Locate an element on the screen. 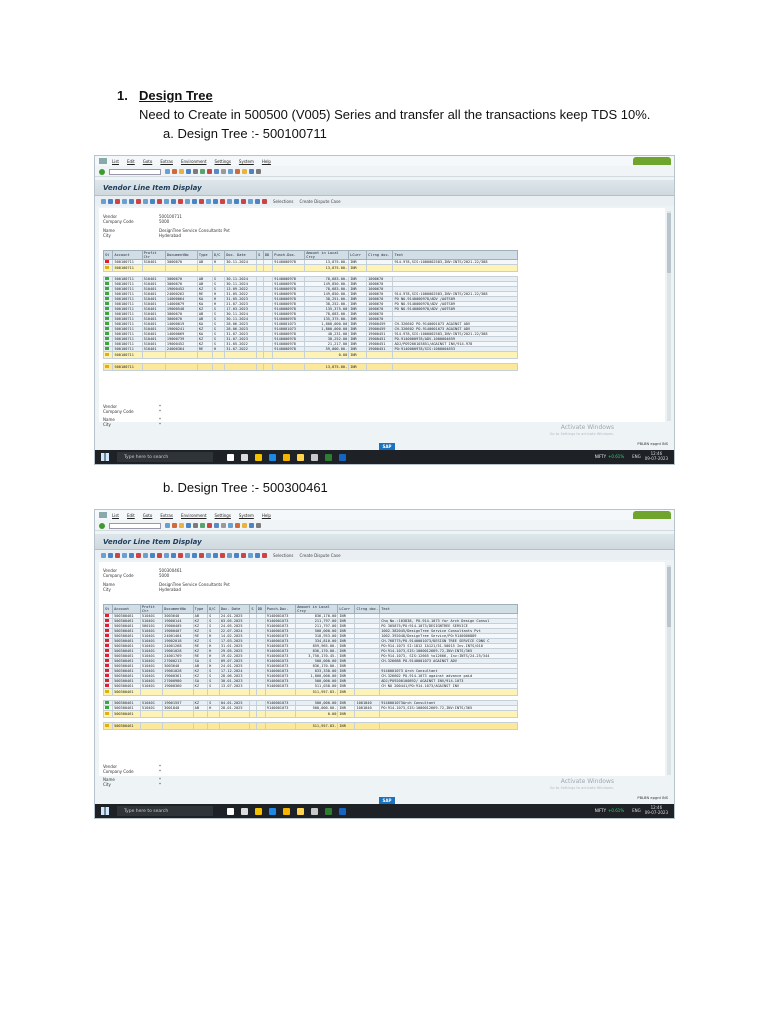 The width and height of the screenshot is (768, 1024). total-row: 500100711 0.00 INR is located at coordinates (310, 355).